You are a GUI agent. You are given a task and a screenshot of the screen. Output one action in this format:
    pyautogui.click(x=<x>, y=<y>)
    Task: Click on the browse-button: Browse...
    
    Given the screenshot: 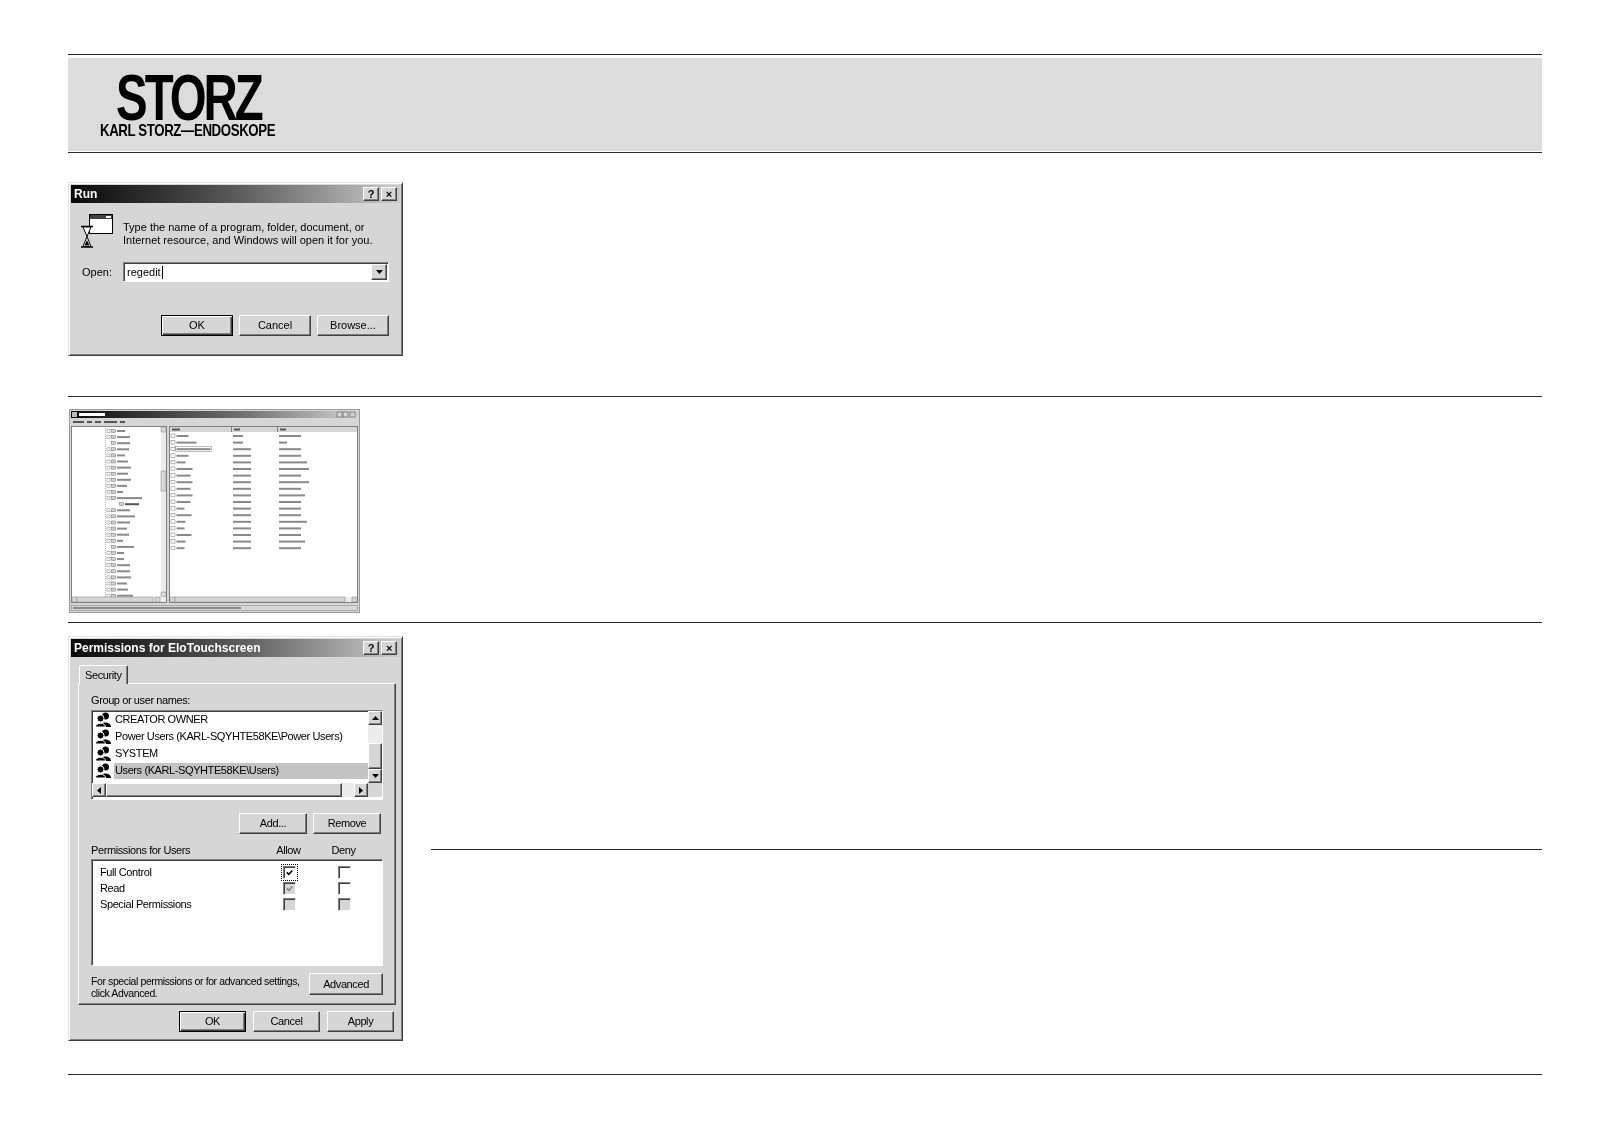 What is the action you would take?
    pyautogui.click(x=353, y=325)
    